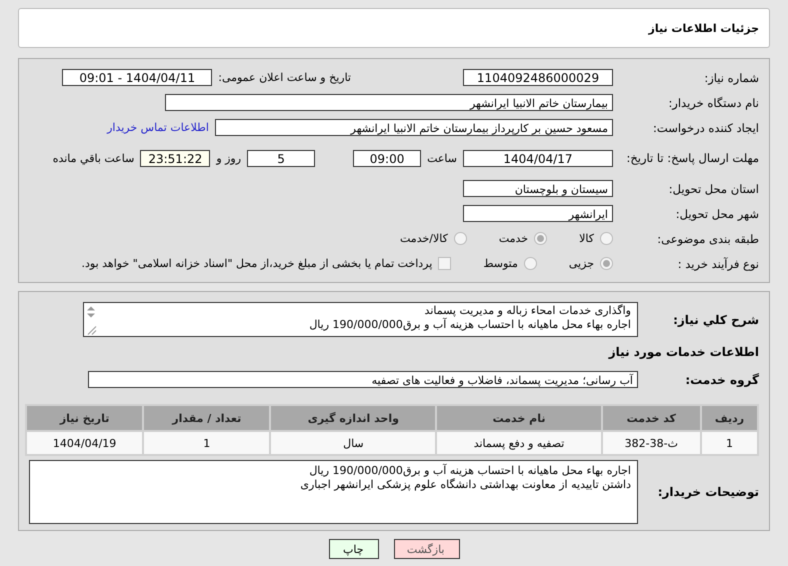 Image resolution: width=788 pixels, height=566 pixels. What do you see at coordinates (716, 213) in the screenshot?
I see `field-label: شهر محل تحویل:` at bounding box center [716, 213].